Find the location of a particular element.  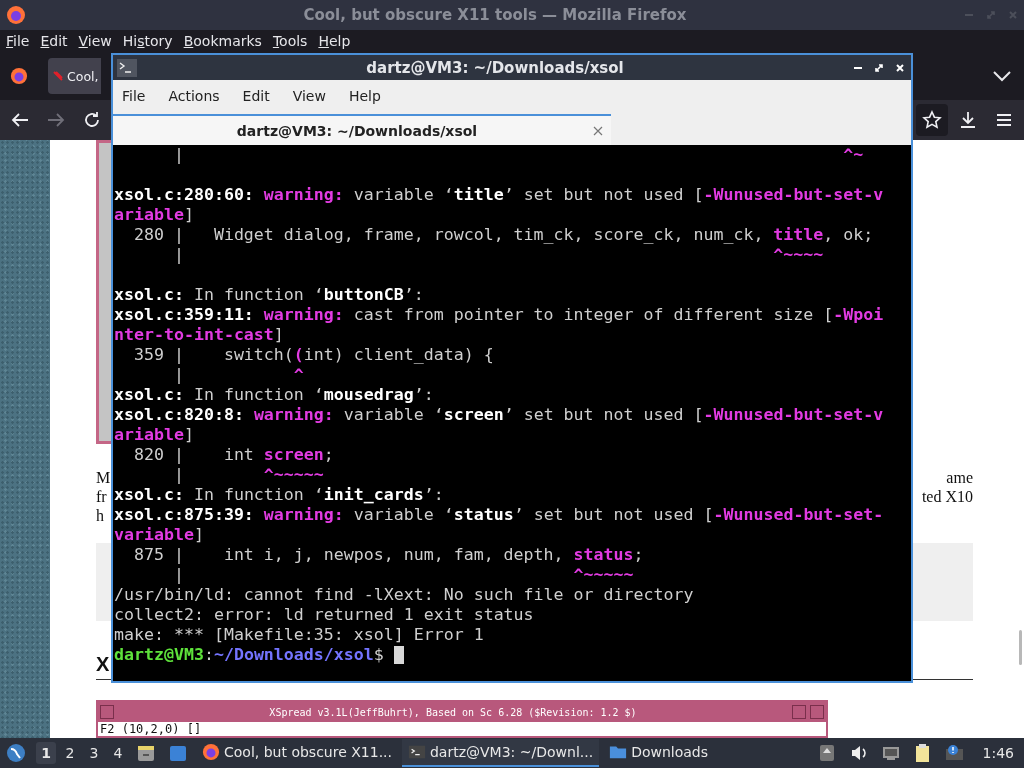

terminal-line: xsol.c:359:11: warning: cast from pointer to integer of different size [-Wpoi is located at coordinates (499, 315).